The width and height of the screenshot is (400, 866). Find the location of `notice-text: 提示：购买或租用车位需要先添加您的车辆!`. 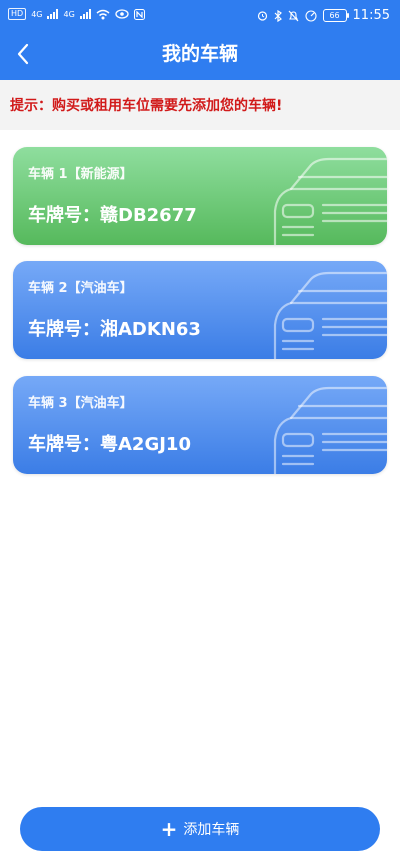

notice-text: 提示：购买或租用车位需要先添加您的车辆! is located at coordinates (146, 106).